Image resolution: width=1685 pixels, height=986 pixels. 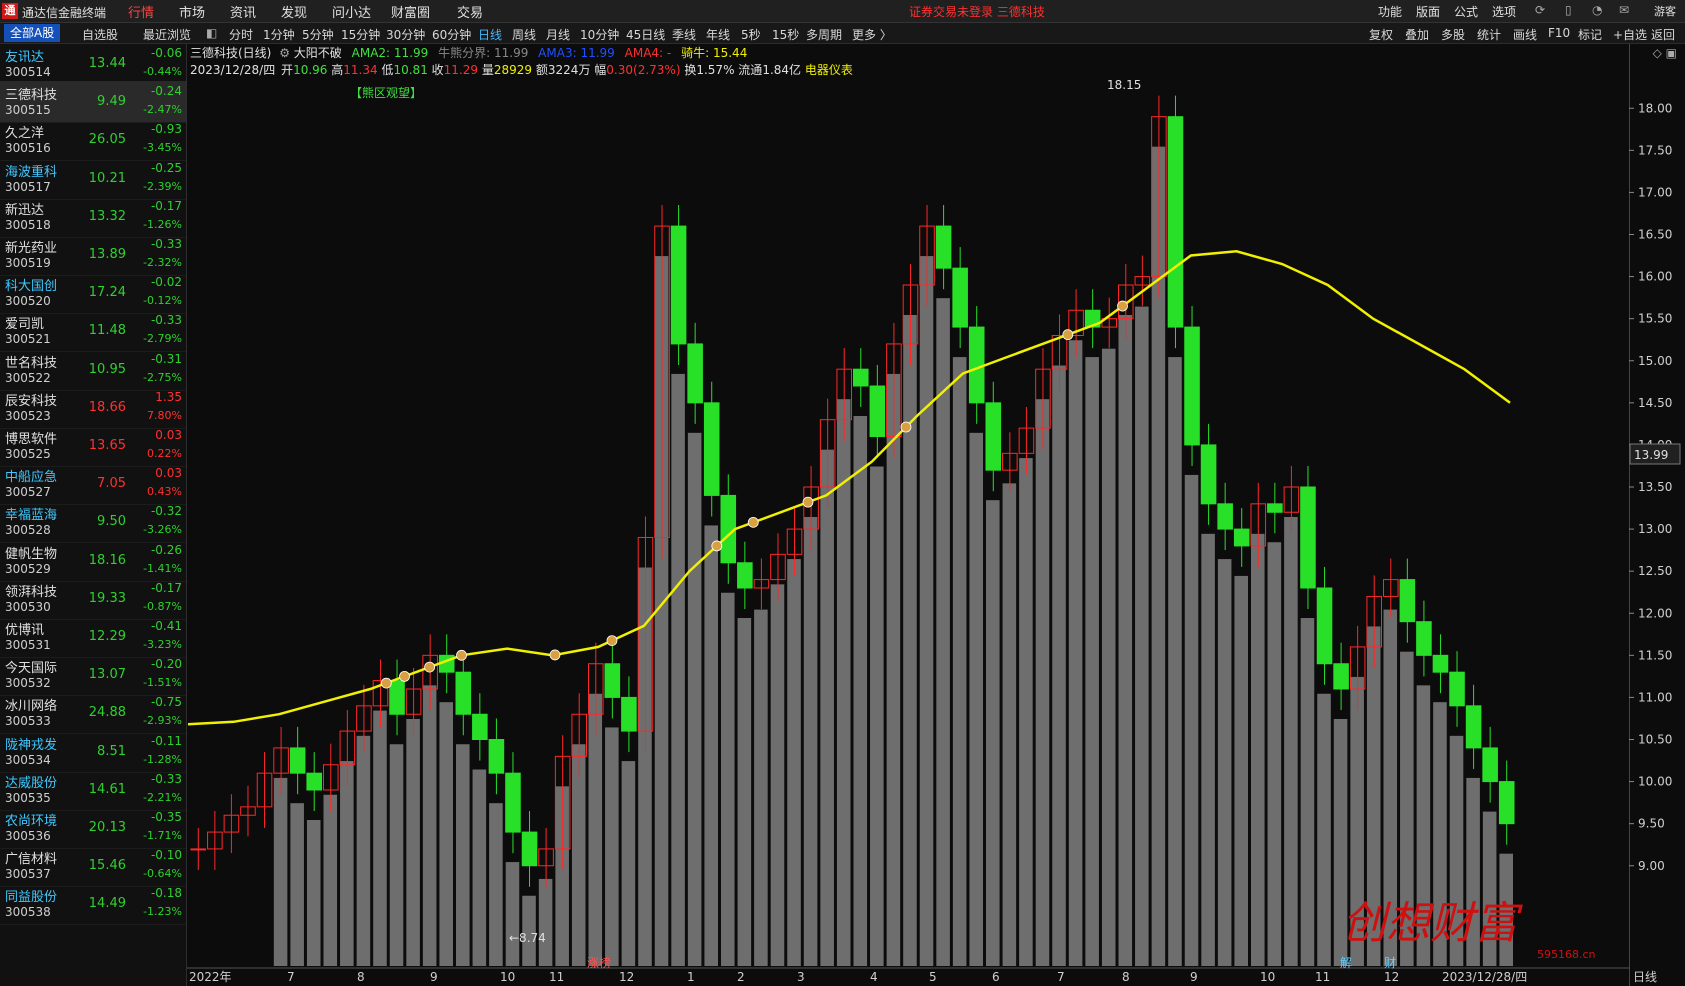 I want to click on menu-item-quotes: 行情, so click(x=141, y=11).